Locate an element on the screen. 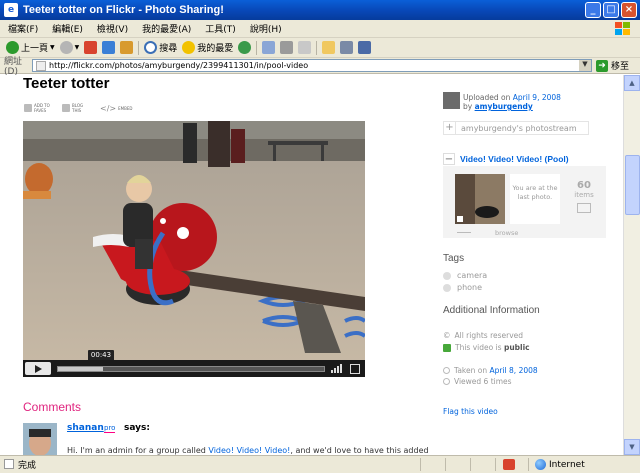  avatar is located at coordinates (40, 439).